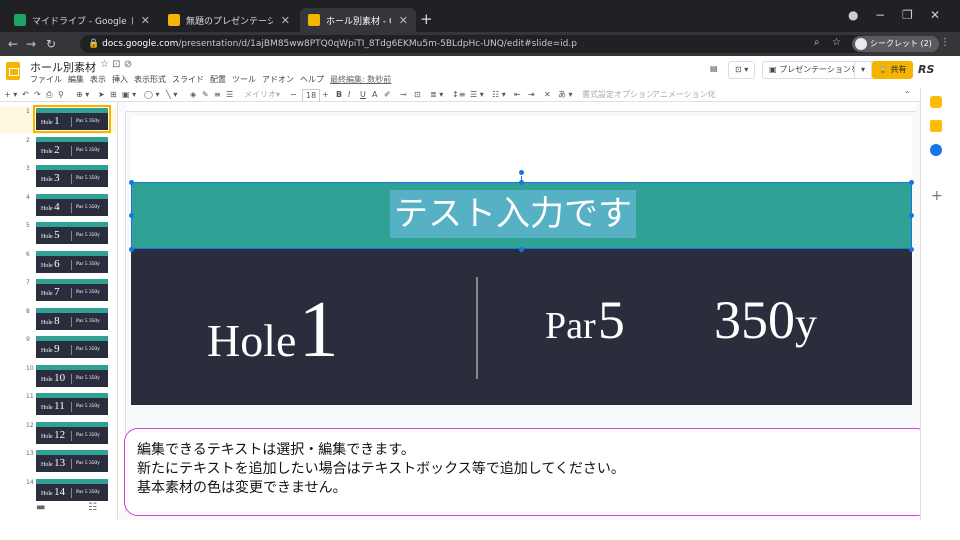 The width and height of the screenshot is (960, 540). I want to click on menu-arrange: 配置, so click(218, 79).